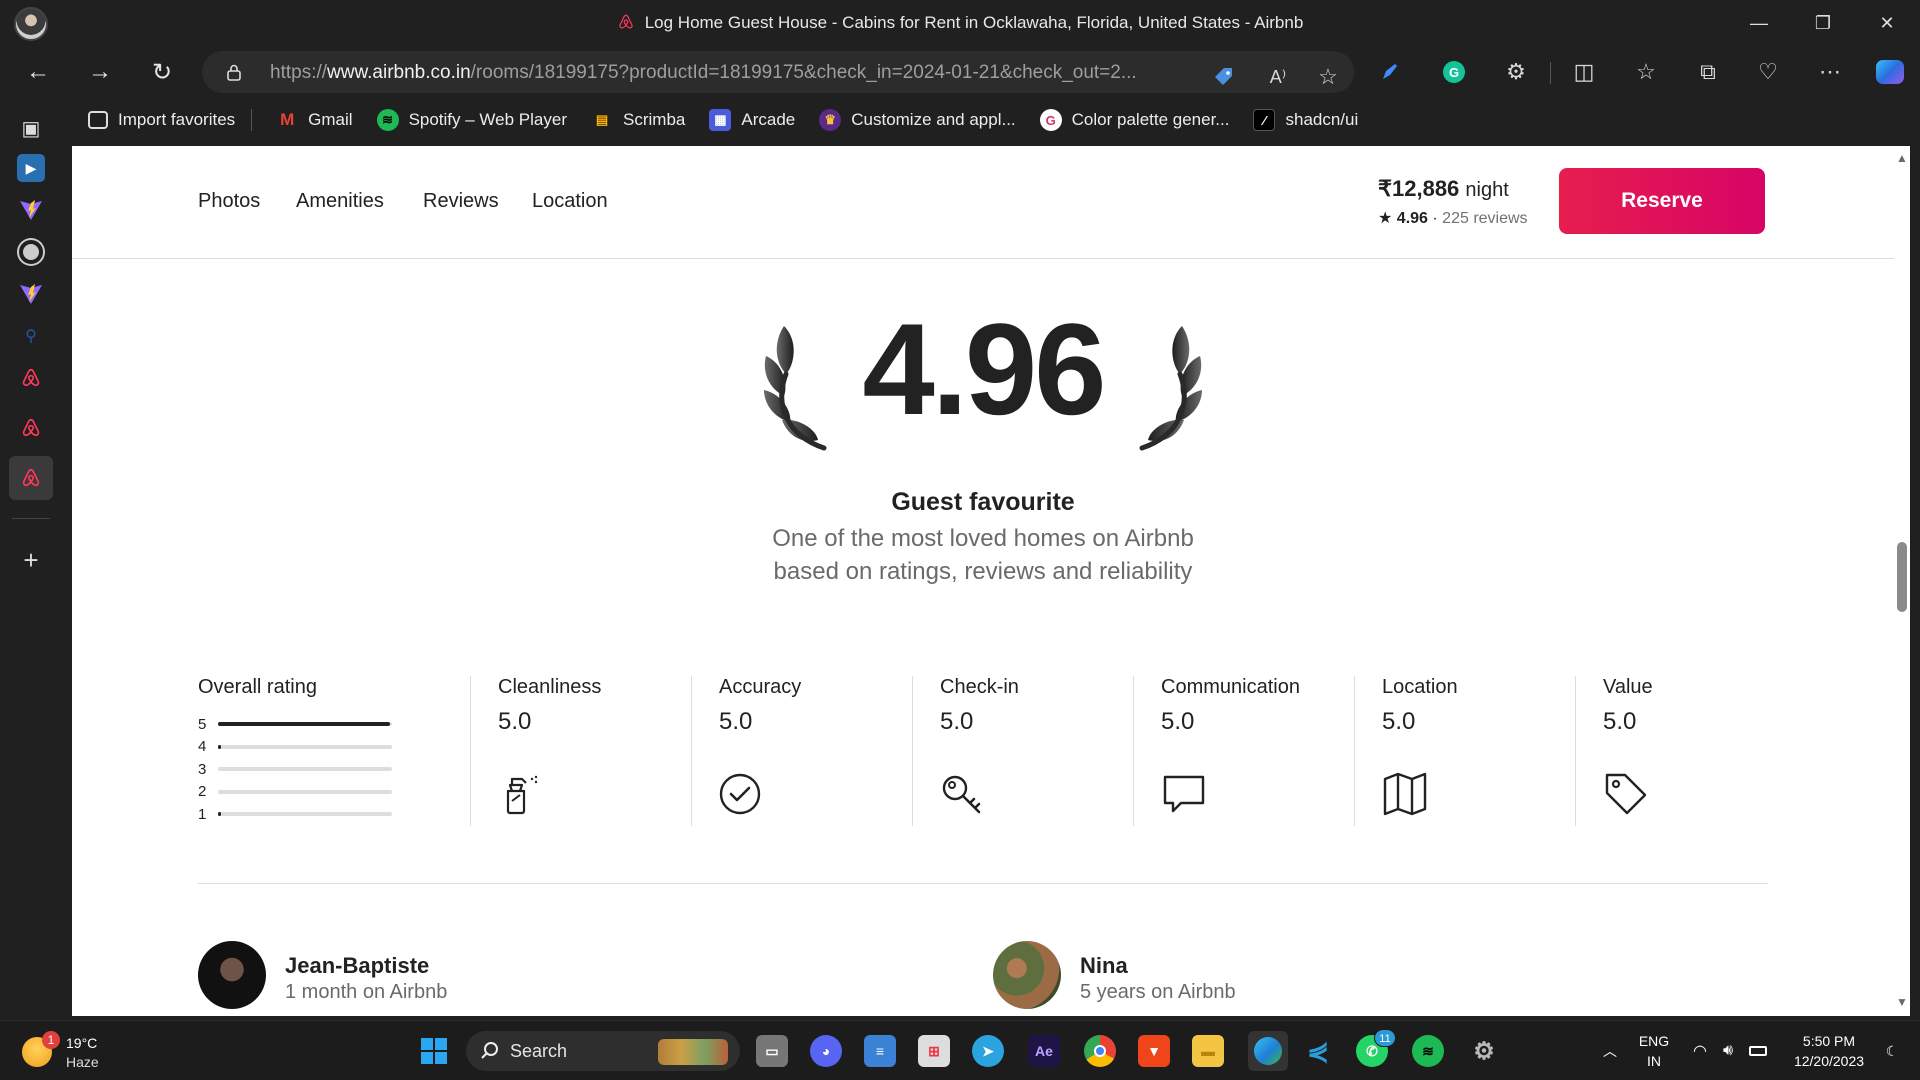 The height and width of the screenshot is (1080, 1920). Describe the element at coordinates (1646, 72) in the screenshot. I see `favorites-button: ☆` at that location.